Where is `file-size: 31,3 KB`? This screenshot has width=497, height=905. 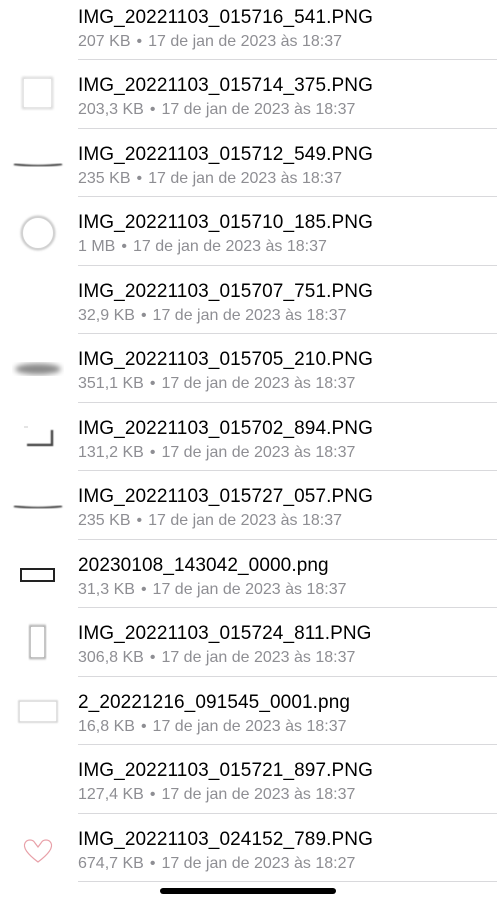 file-size: 31,3 KB is located at coordinates (106, 589).